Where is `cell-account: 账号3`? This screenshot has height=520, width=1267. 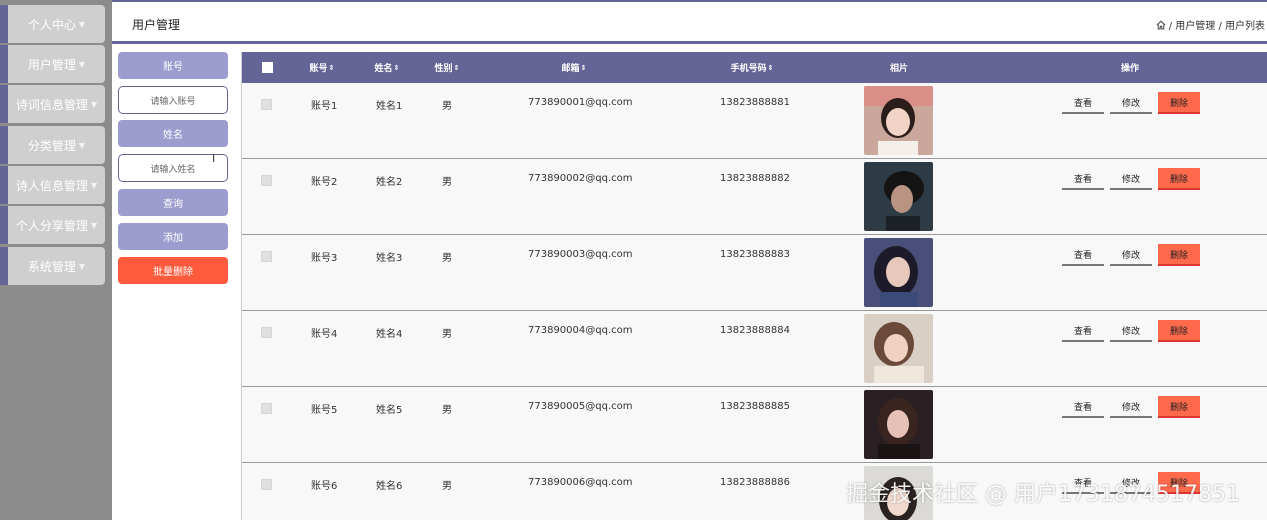 cell-account: 账号3 is located at coordinates (324, 258).